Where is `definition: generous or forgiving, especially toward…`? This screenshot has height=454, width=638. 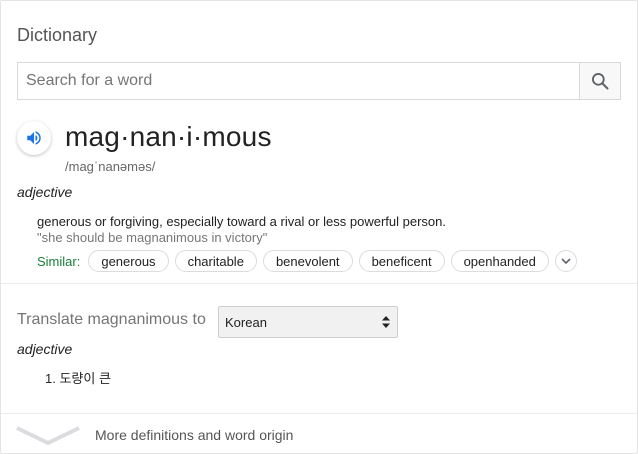 definition: generous or forgiving, especially toward… is located at coordinates (241, 221).